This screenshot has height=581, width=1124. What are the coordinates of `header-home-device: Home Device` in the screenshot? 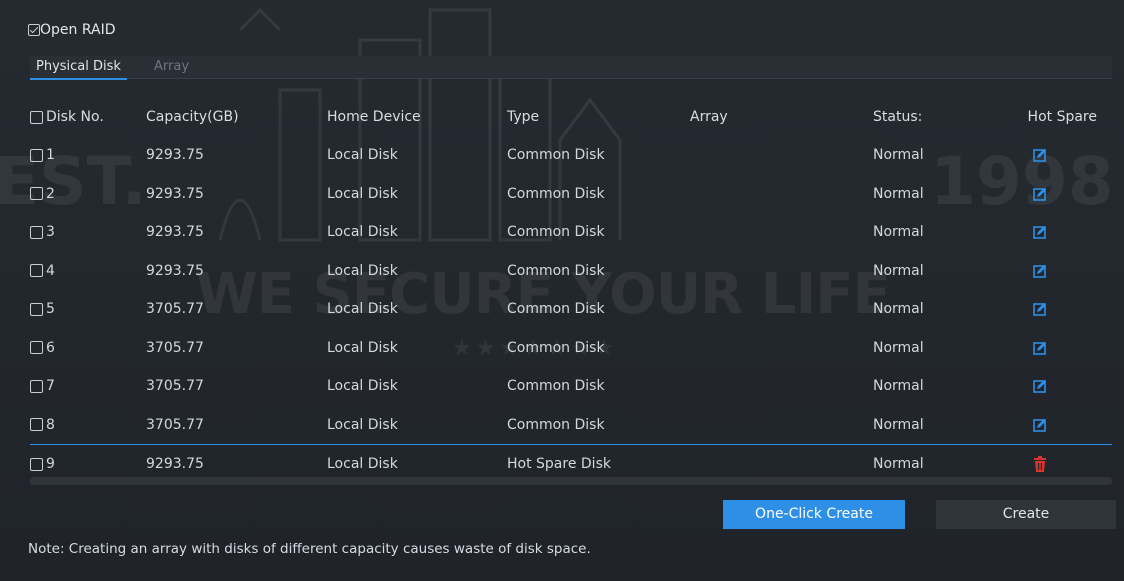 It's located at (374, 117).